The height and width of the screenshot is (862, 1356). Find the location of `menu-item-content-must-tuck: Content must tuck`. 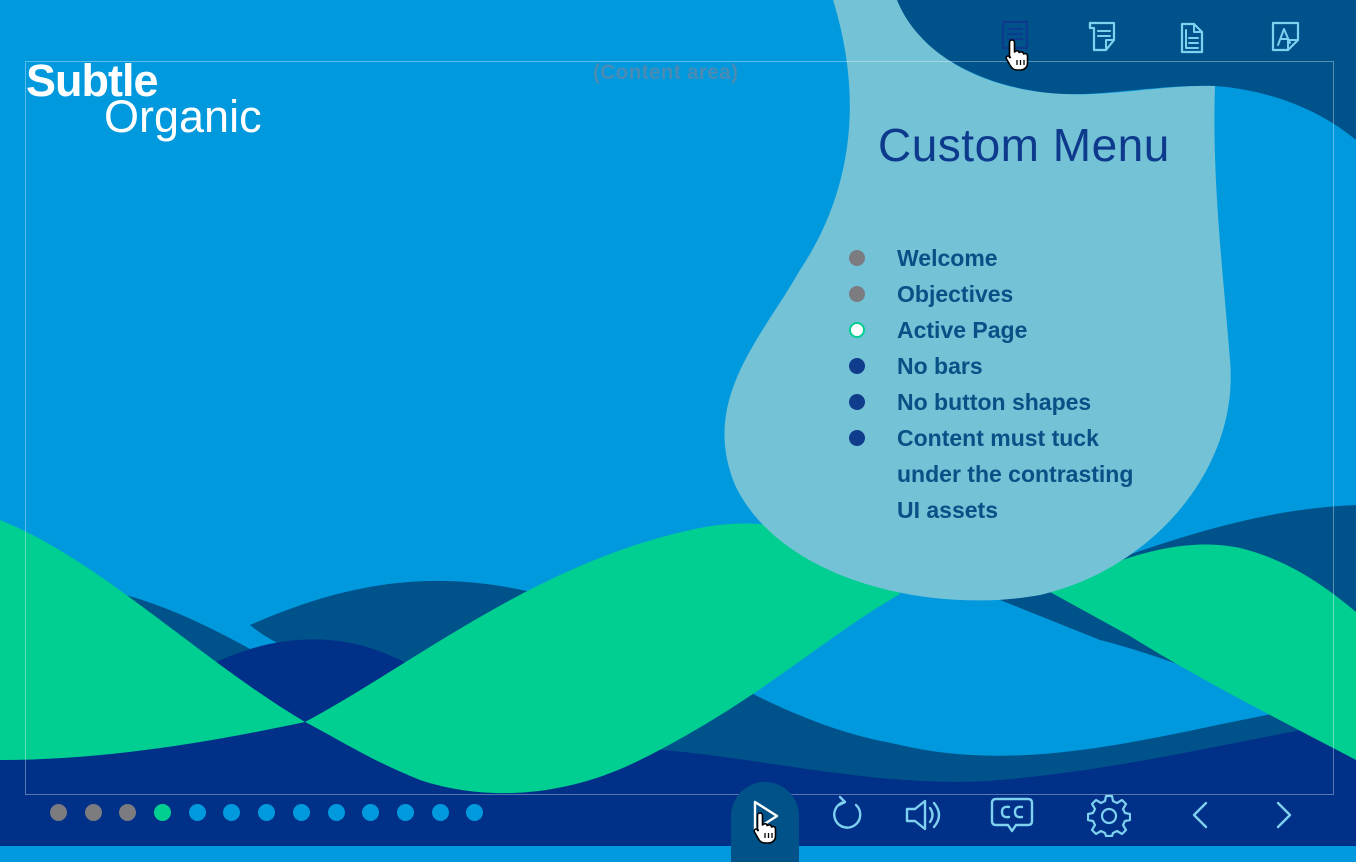

menu-item-content-must-tuck: Content must tuck is located at coordinates (1002, 438).